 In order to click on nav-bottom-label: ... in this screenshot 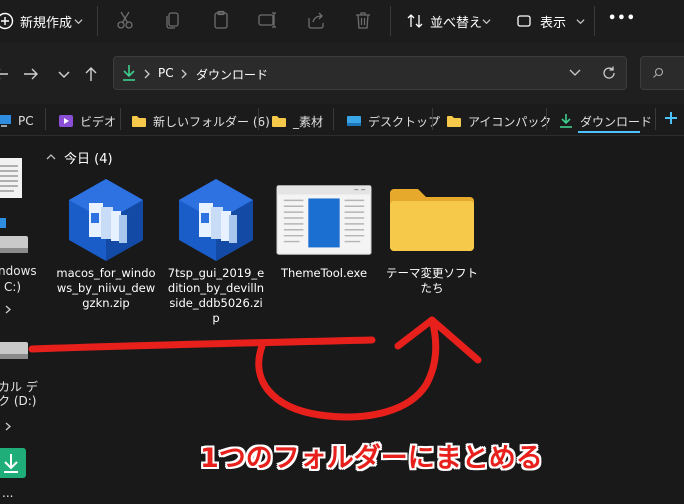, I will do `click(8, 493)`.